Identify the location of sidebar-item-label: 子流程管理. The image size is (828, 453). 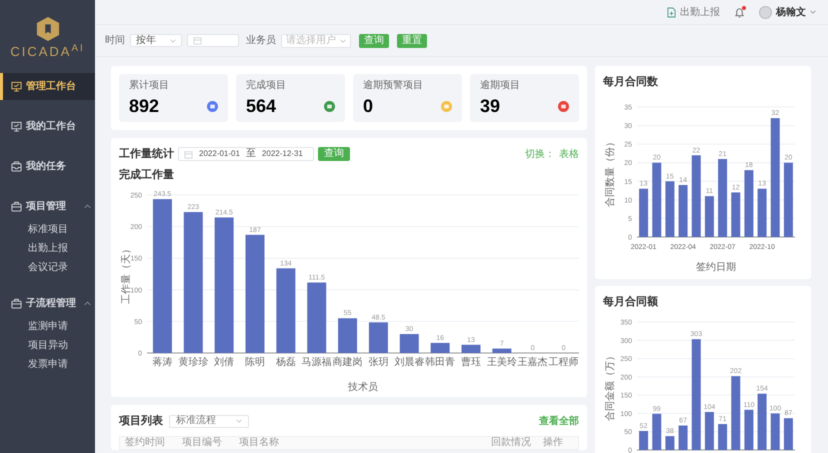
(51, 303).